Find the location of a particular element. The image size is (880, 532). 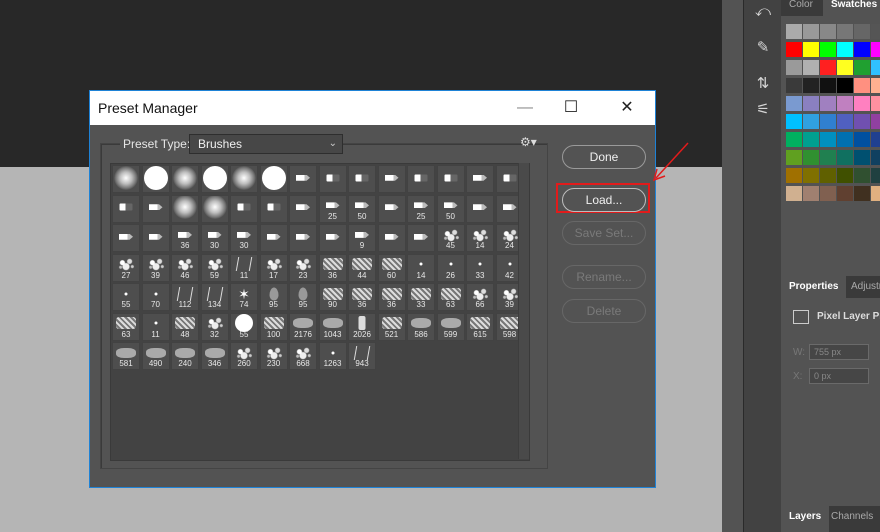

gear-icon: ⚙▾ is located at coordinates (528, 142).